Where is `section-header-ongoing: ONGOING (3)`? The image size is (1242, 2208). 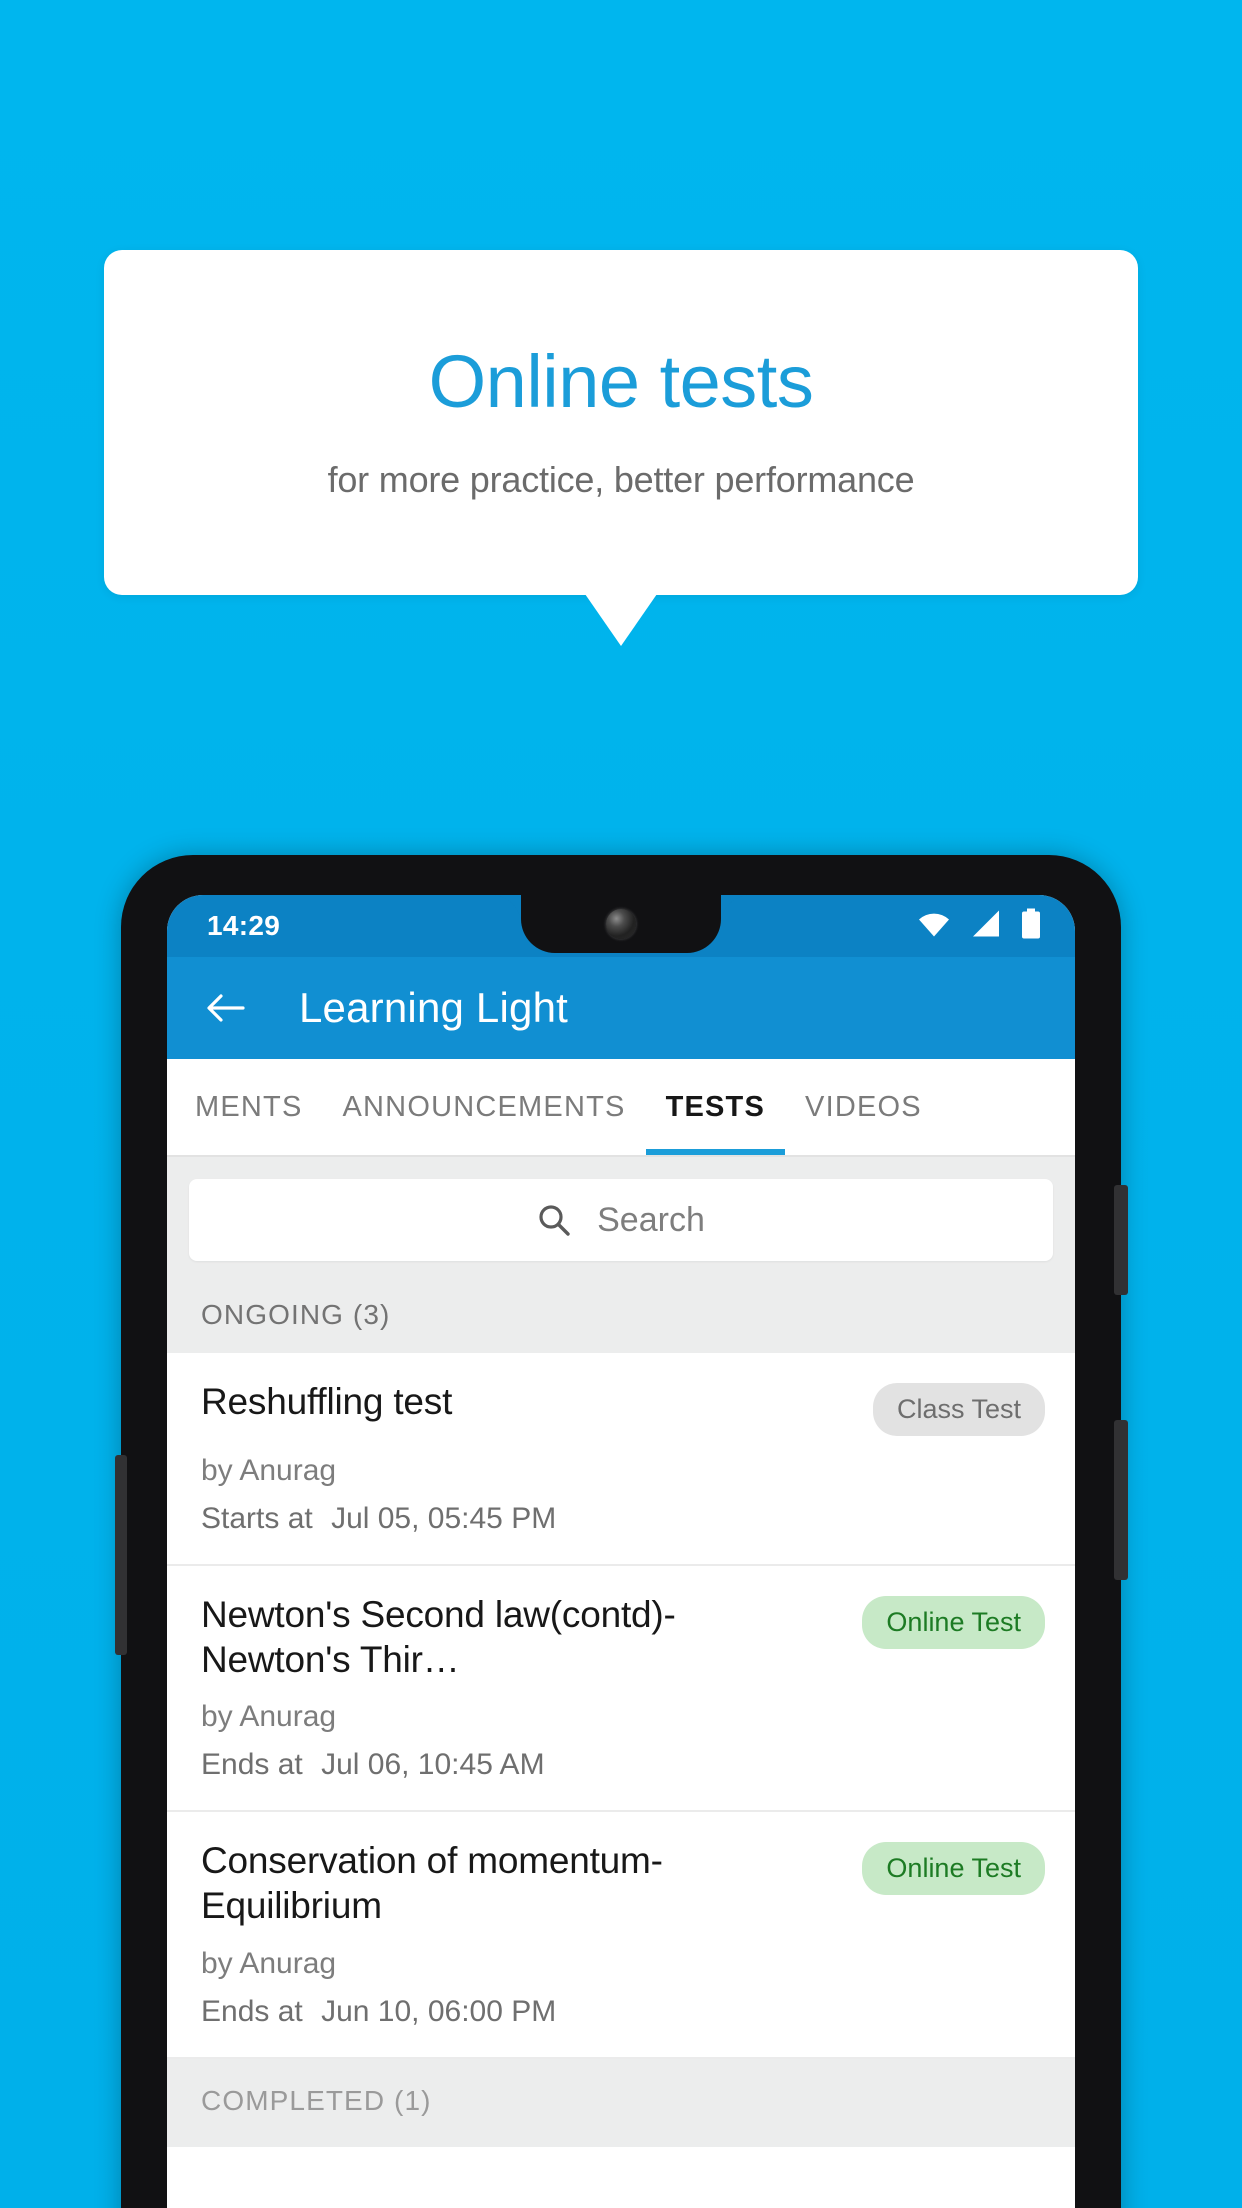
section-header-ongoing: ONGOING (3) is located at coordinates (621, 1319).